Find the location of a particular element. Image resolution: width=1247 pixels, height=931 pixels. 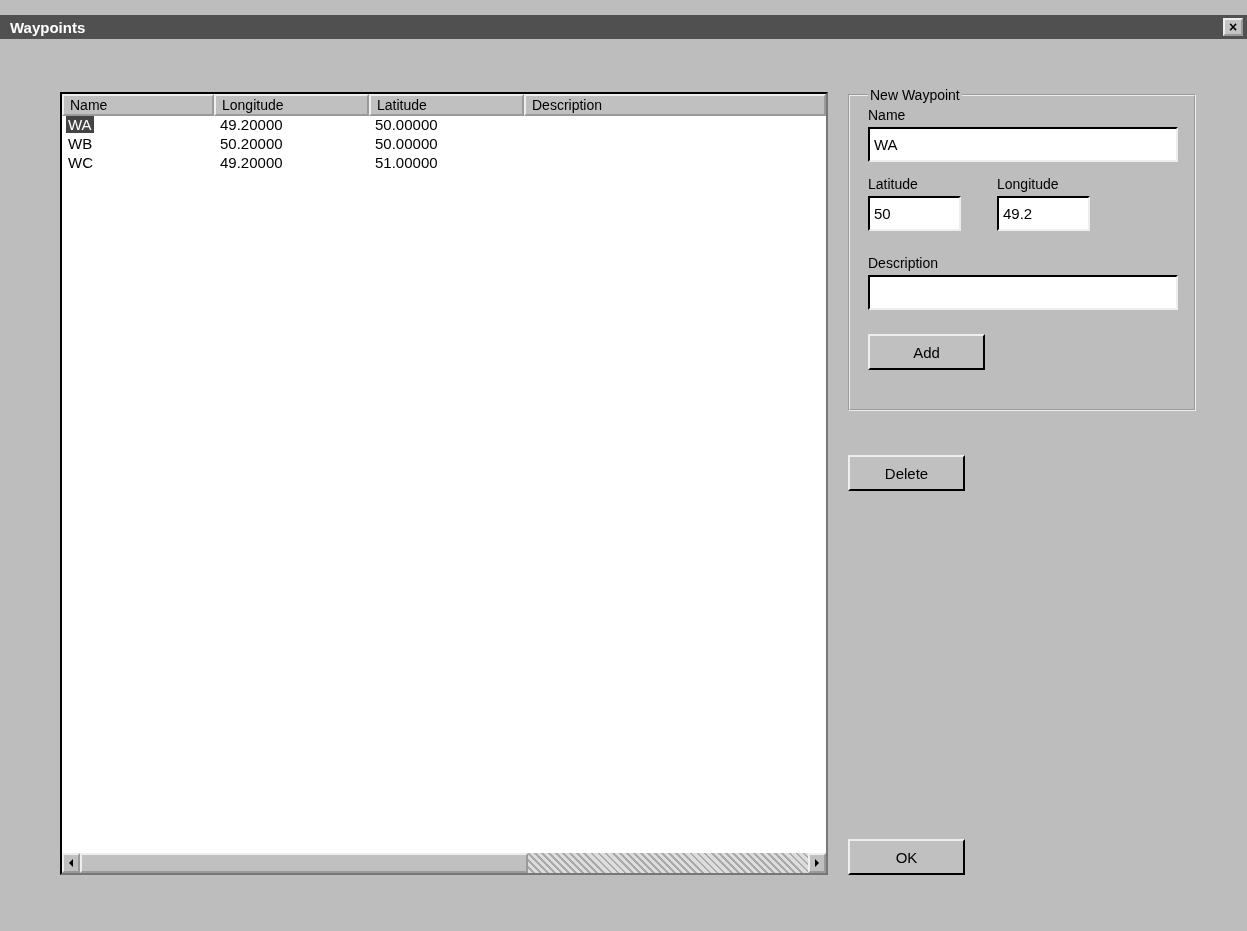

table-cell-text: 51.00000 is located at coordinates (406, 162).